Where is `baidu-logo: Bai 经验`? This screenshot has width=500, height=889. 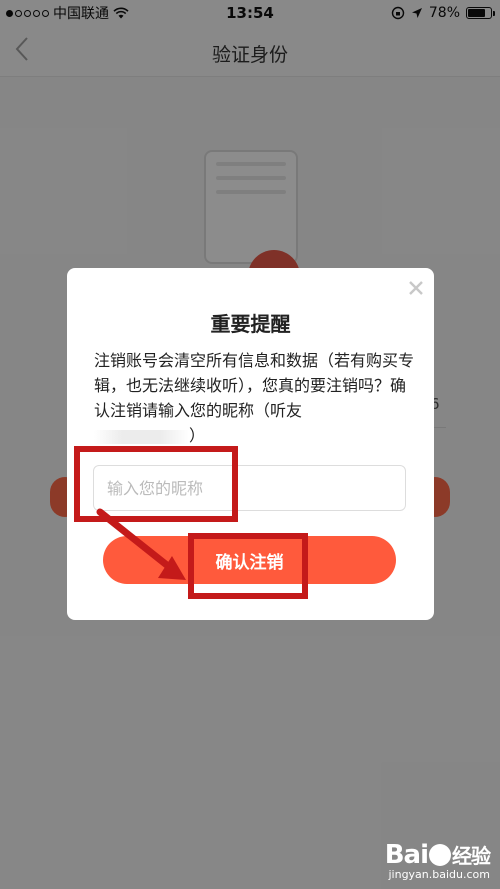
baidu-logo: Bai 经验 is located at coordinates (437, 855).